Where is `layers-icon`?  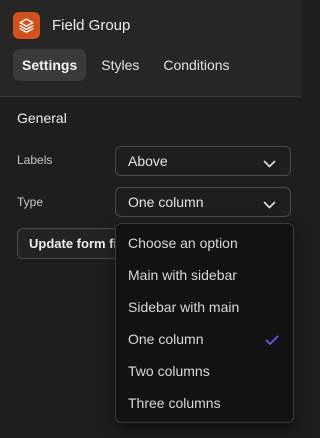
layers-icon is located at coordinates (26, 25).